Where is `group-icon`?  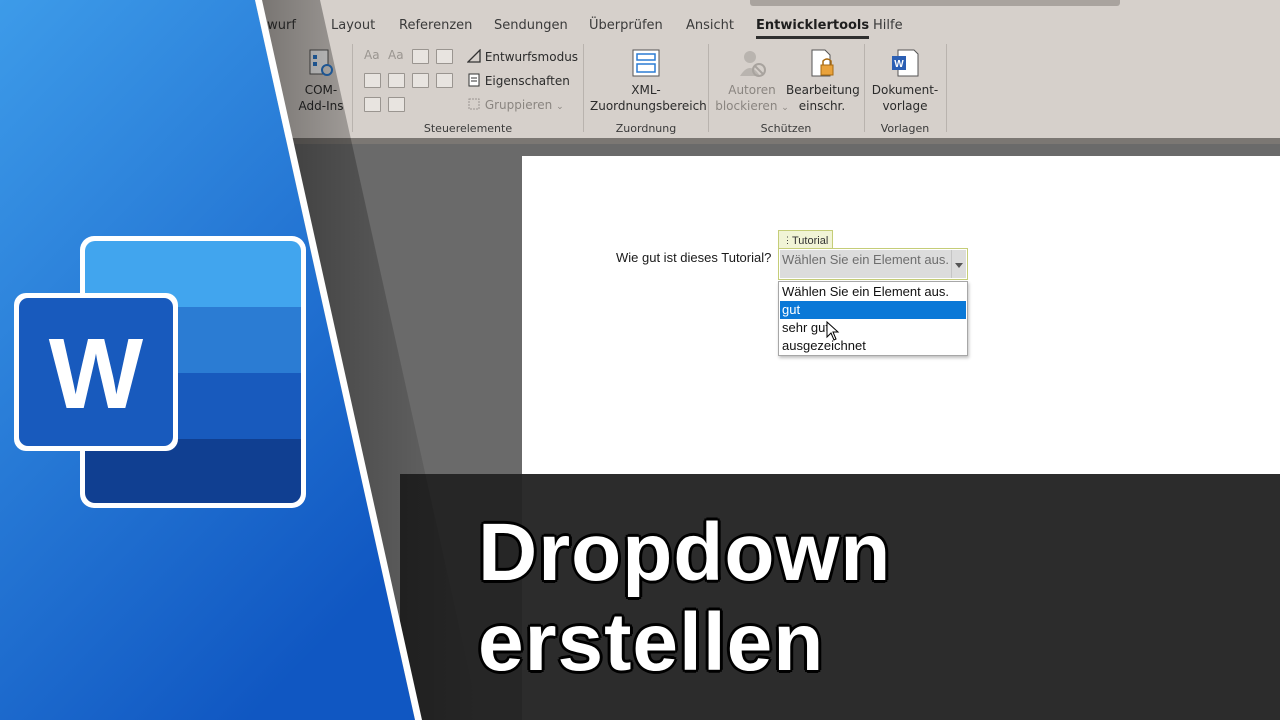 group-icon is located at coordinates (474, 104).